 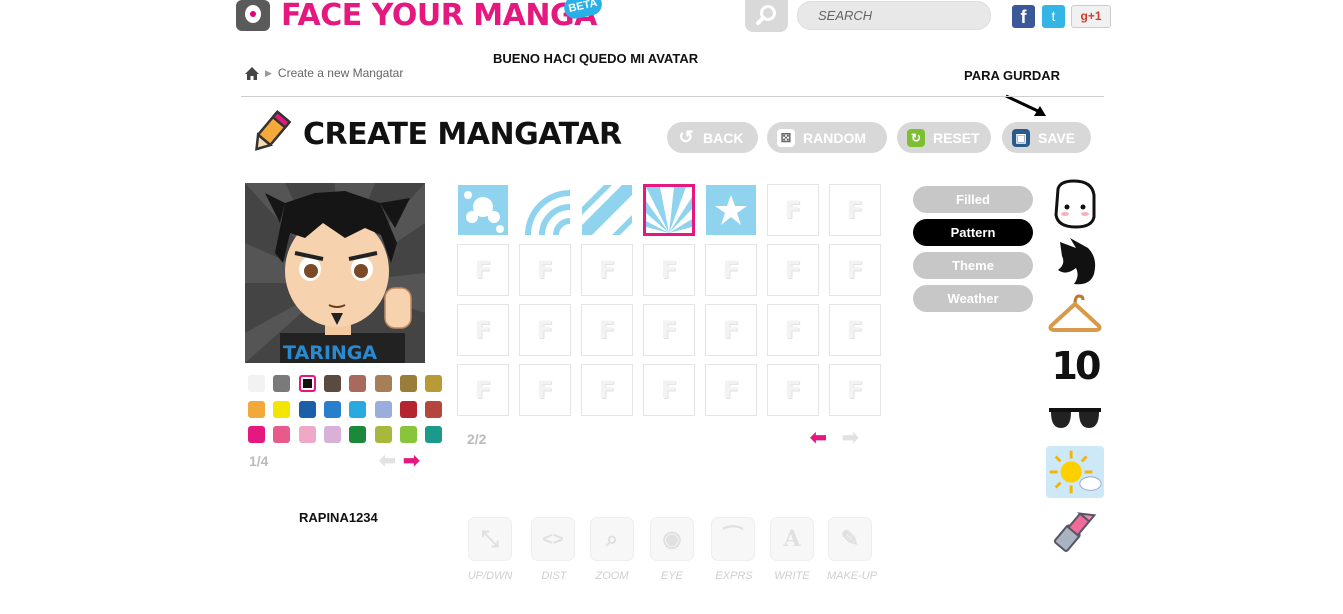 I want to click on arrows-diagonal-icon: ⤡, so click(x=490, y=538).